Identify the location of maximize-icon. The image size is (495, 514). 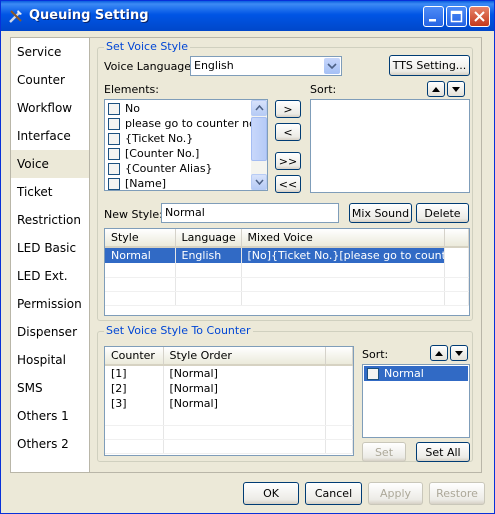
(456, 16).